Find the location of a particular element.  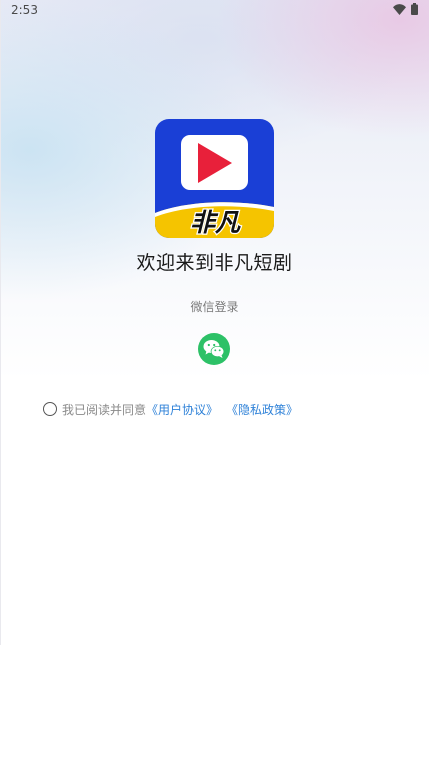

status-time: 2:53 is located at coordinates (24, 10).